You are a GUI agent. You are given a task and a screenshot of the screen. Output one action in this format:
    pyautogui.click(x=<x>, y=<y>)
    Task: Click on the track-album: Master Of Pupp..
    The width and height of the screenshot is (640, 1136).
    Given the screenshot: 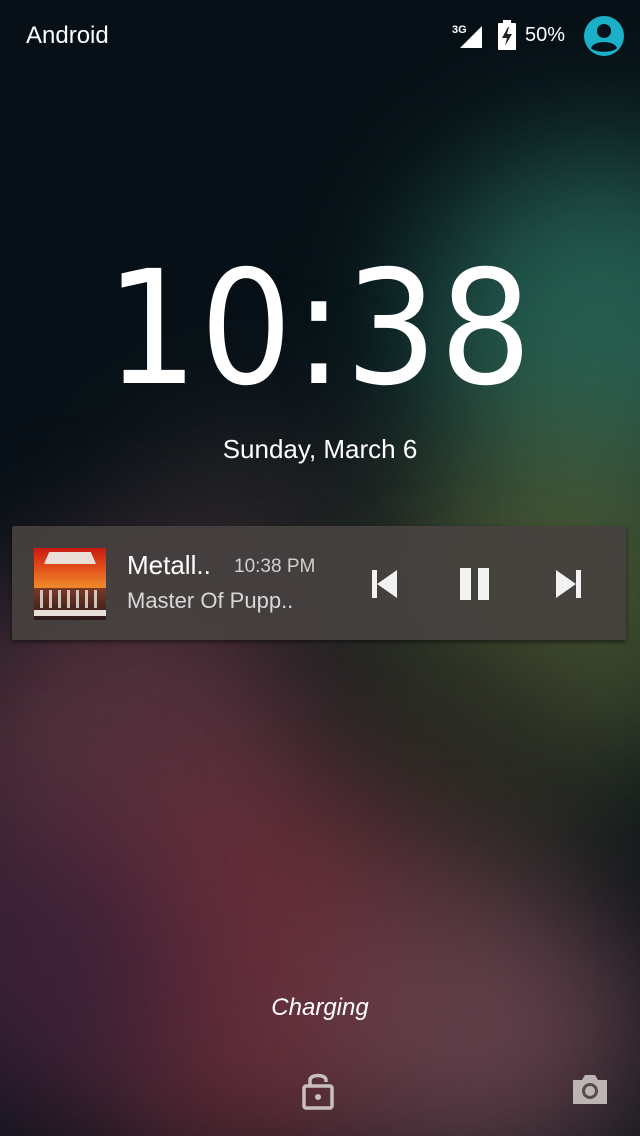 What is the action you would take?
    pyautogui.click(x=210, y=600)
    